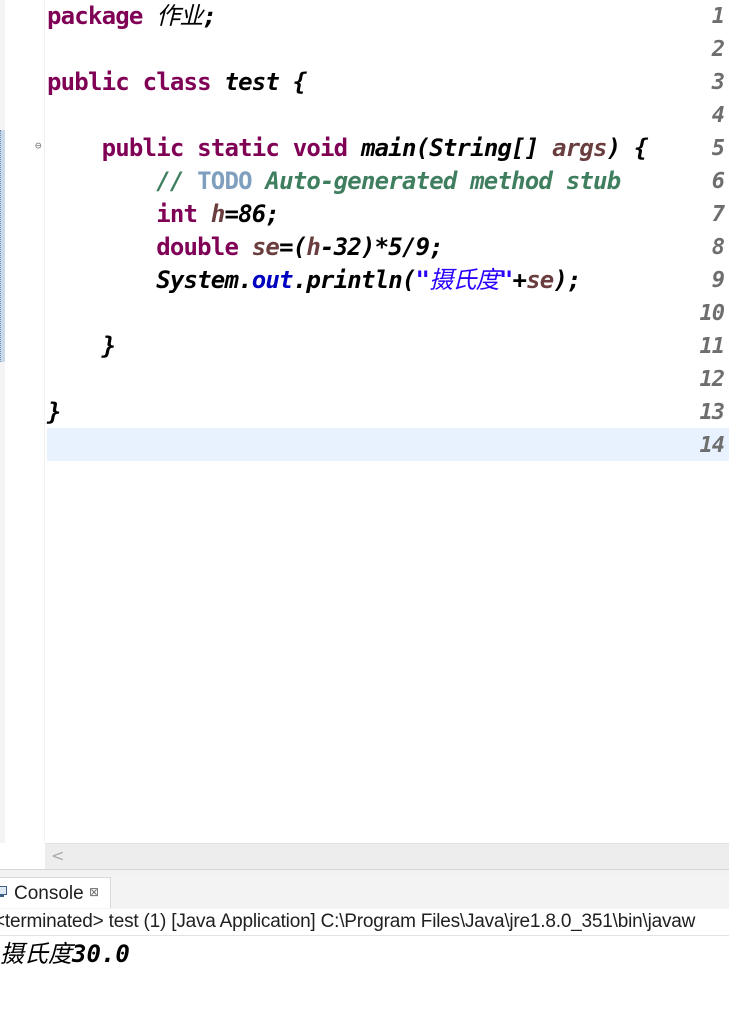 Image resolution: width=729 pixels, height=1015 pixels. I want to click on output-line: 摄氏度30.0, so click(65, 954).